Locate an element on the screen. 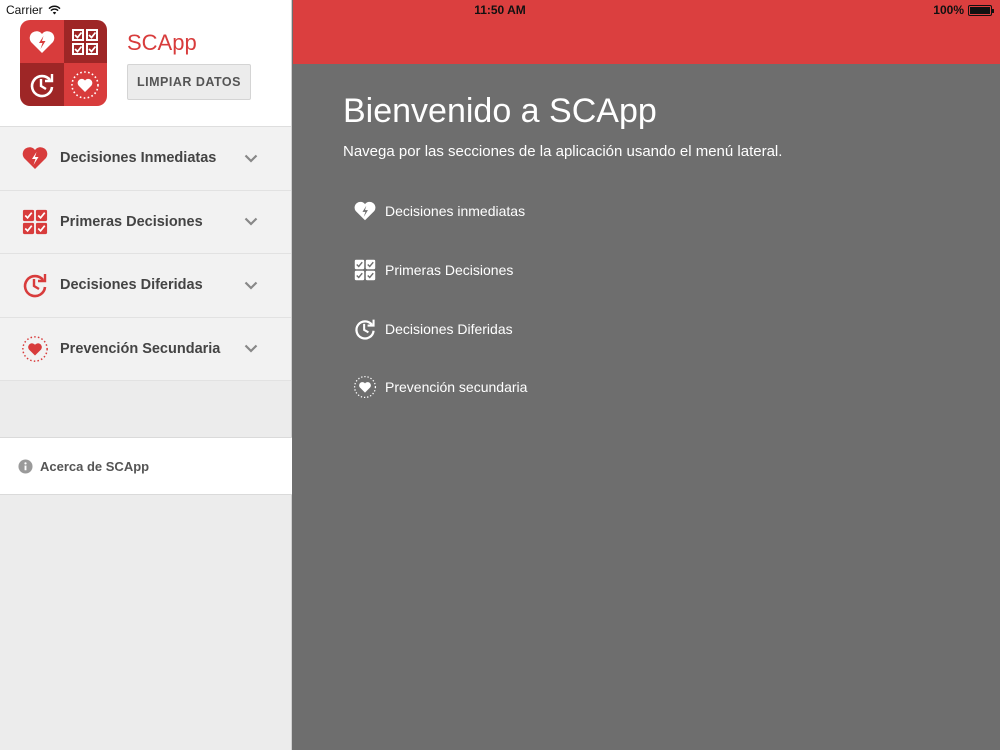 This screenshot has width=1000, height=750. menu-item-prevencion-secundaria: Prevención Secundaria is located at coordinates (145, 349).